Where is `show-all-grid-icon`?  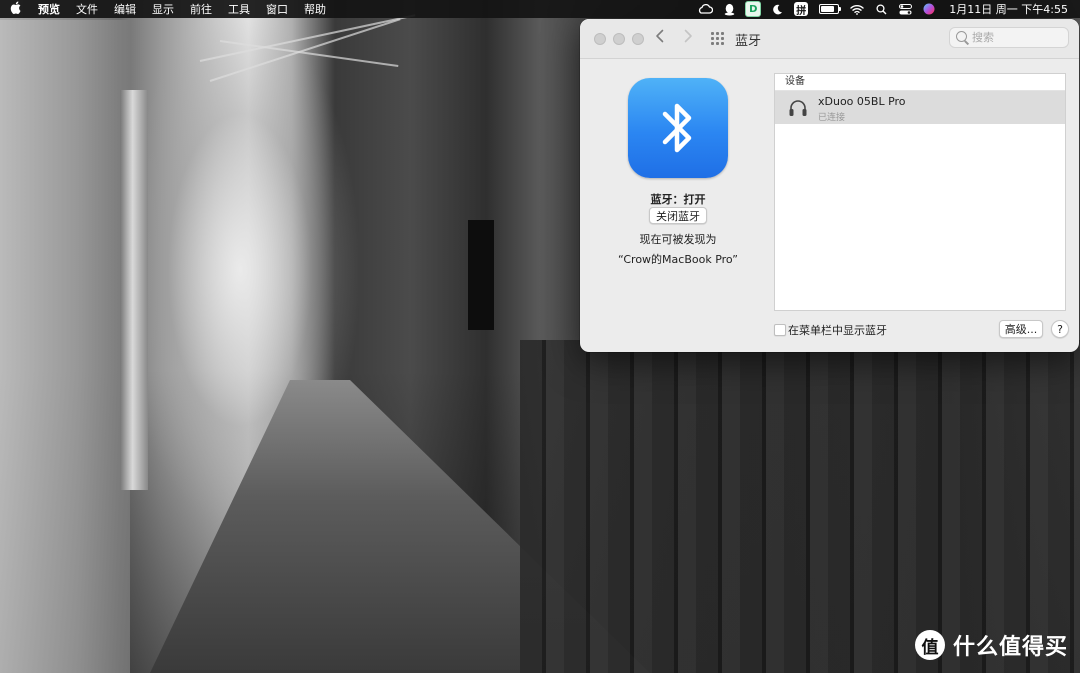 show-all-grid-icon is located at coordinates (717, 38).